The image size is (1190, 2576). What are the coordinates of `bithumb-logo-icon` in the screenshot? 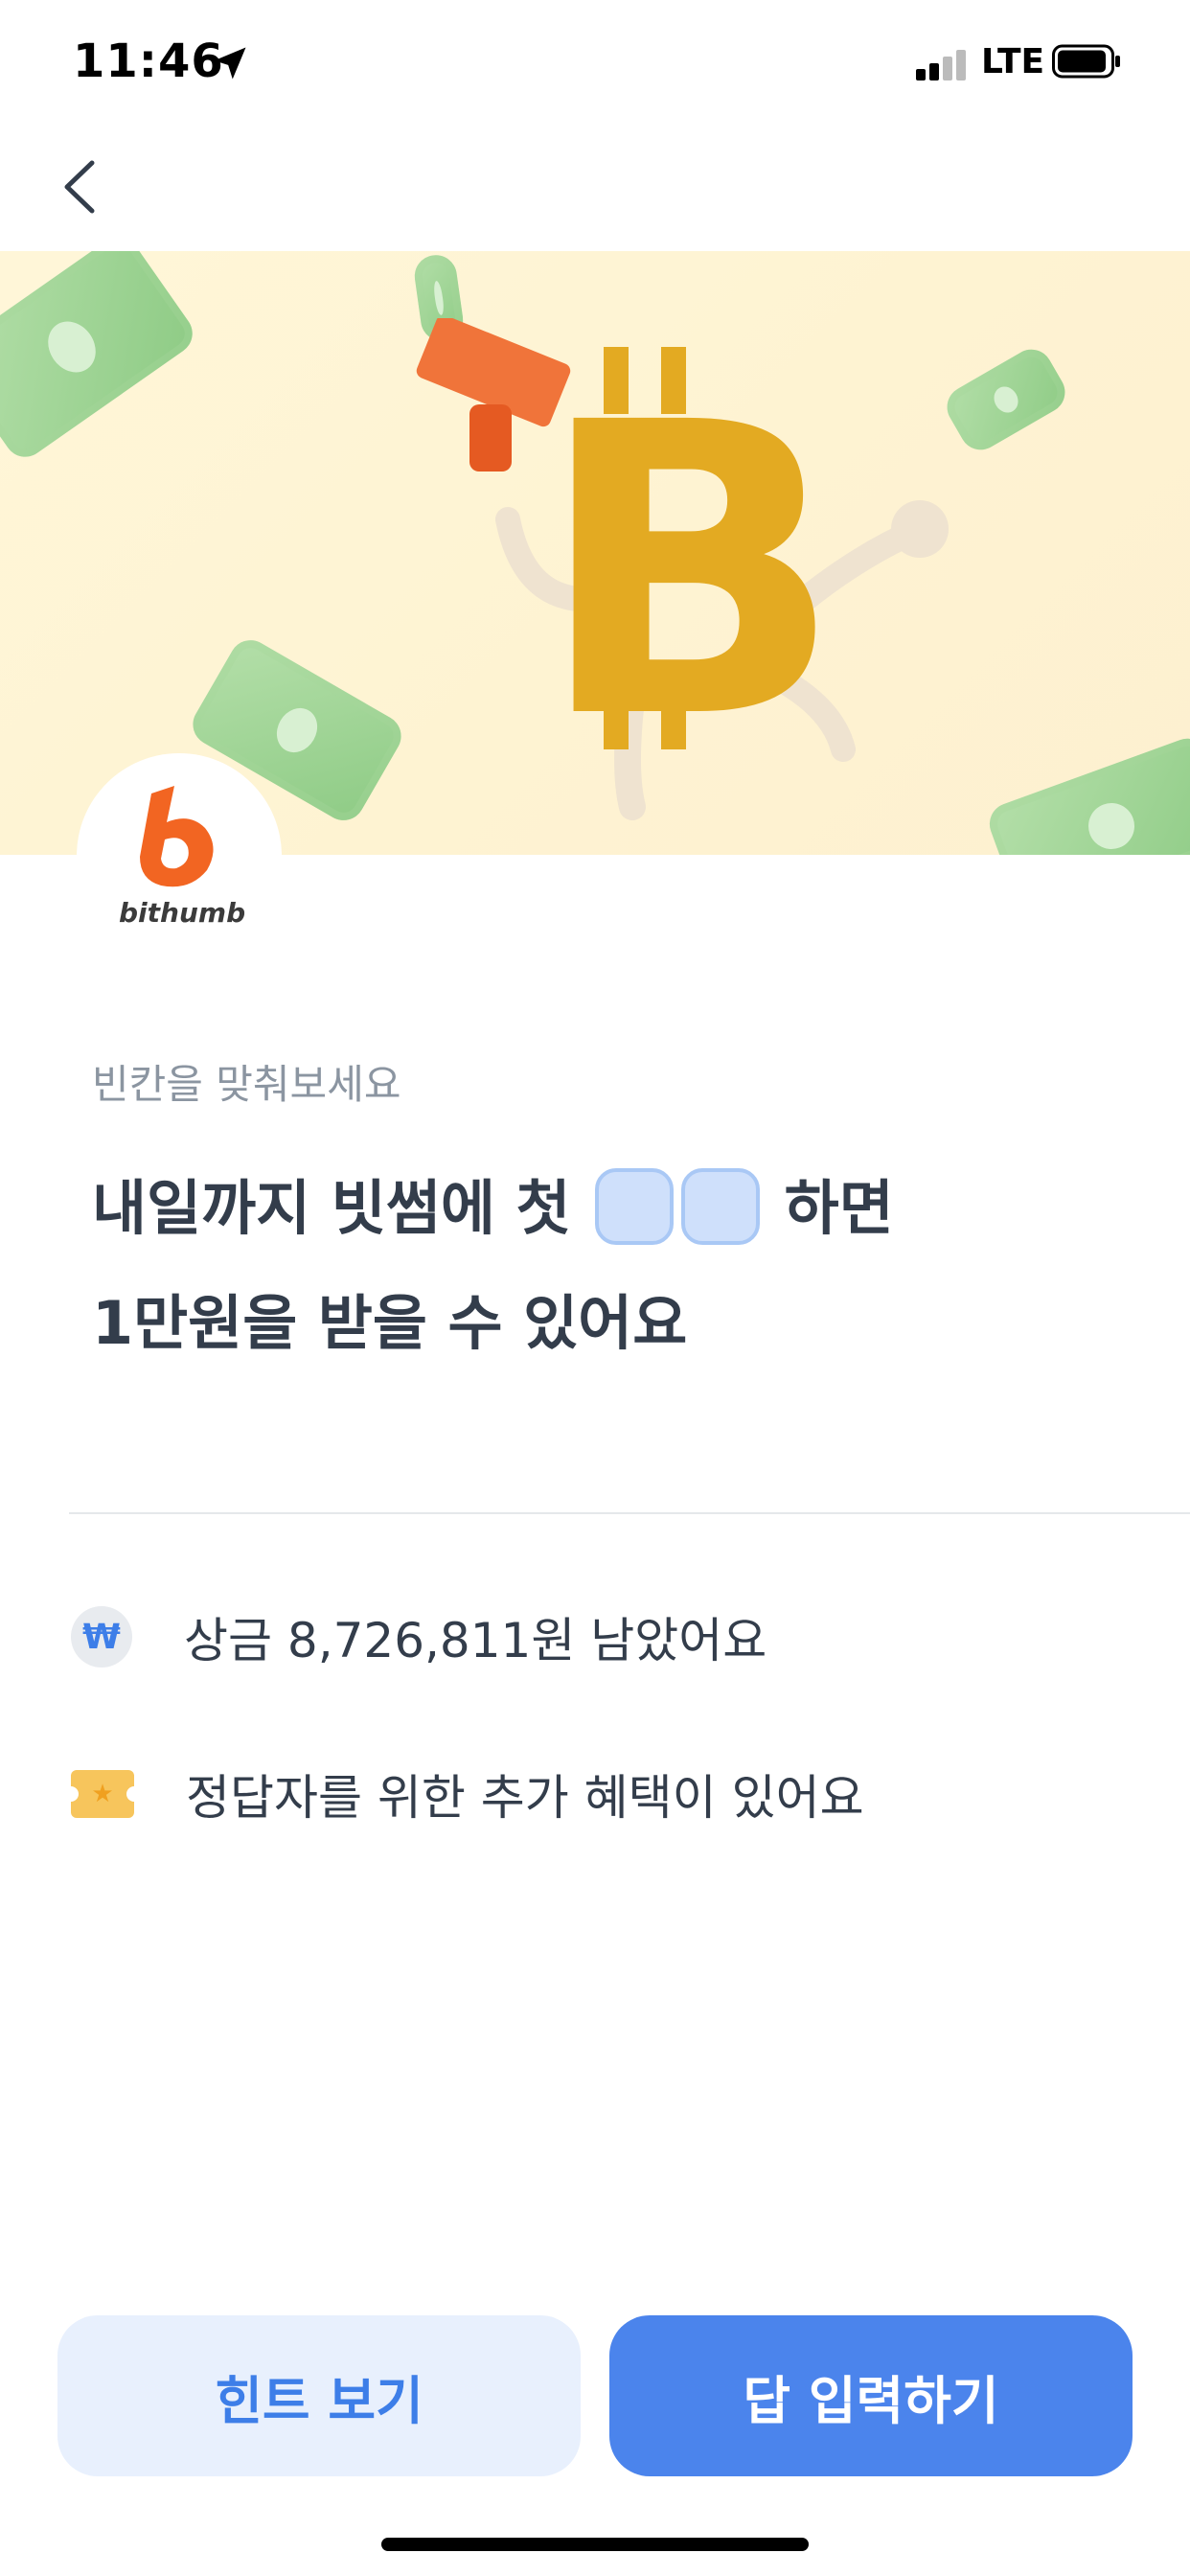 It's located at (177, 836).